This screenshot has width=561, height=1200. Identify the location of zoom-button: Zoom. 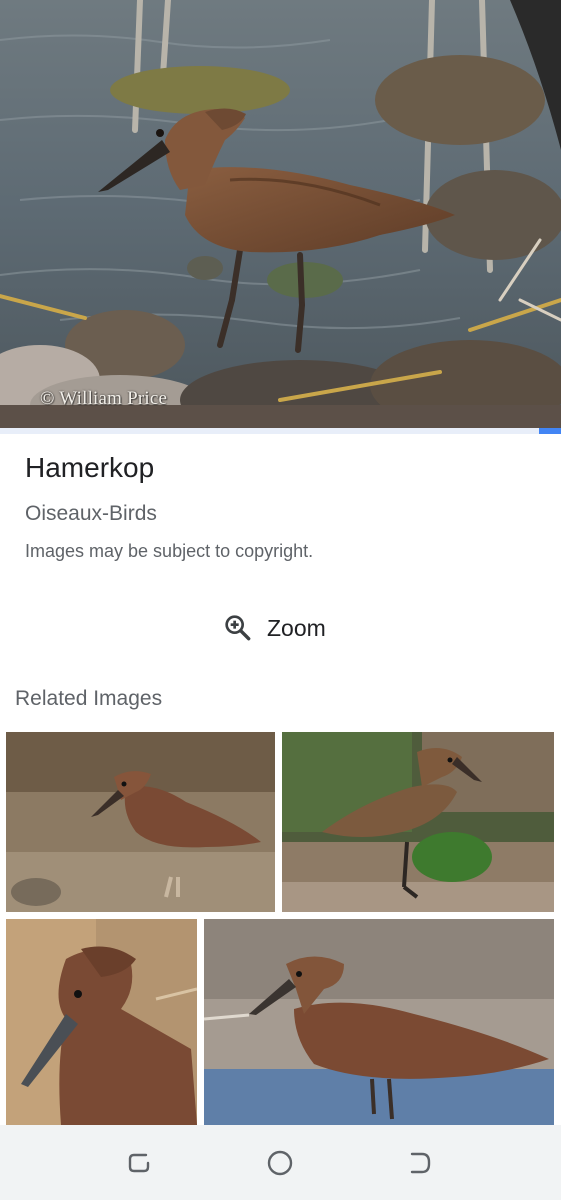
(274, 628).